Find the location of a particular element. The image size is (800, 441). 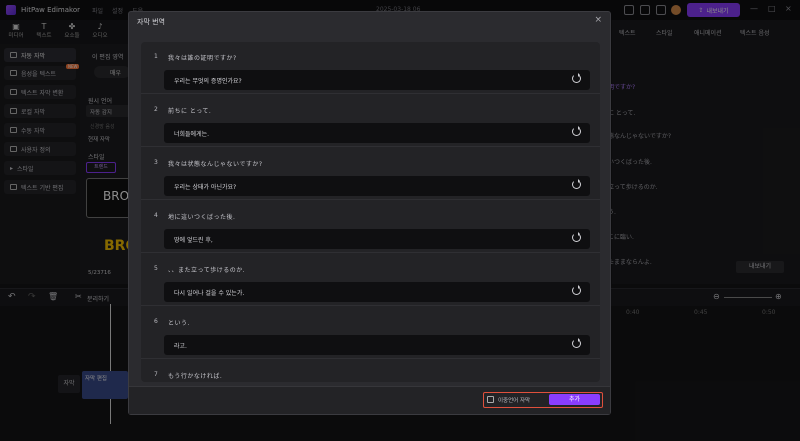

add-button: 추가 is located at coordinates (574, 399).